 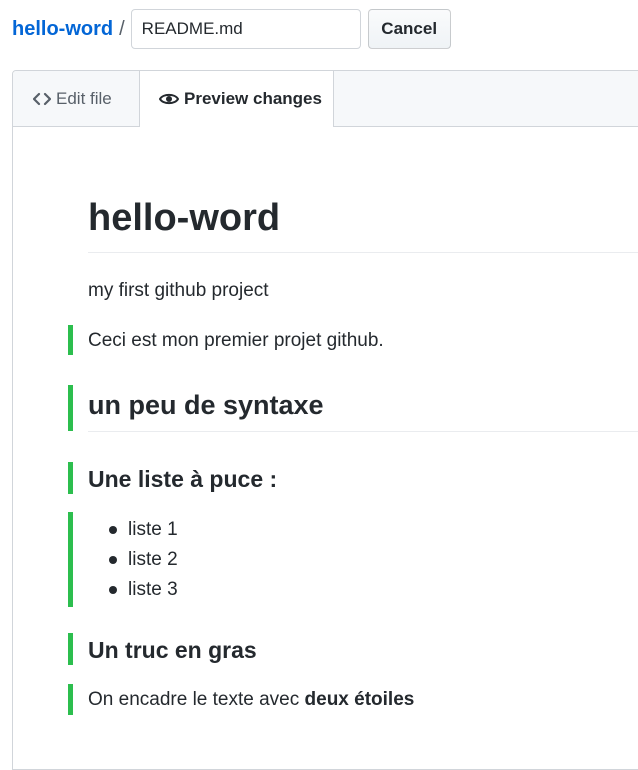 What do you see at coordinates (409, 29) in the screenshot?
I see `cancel-button: Cancel` at bounding box center [409, 29].